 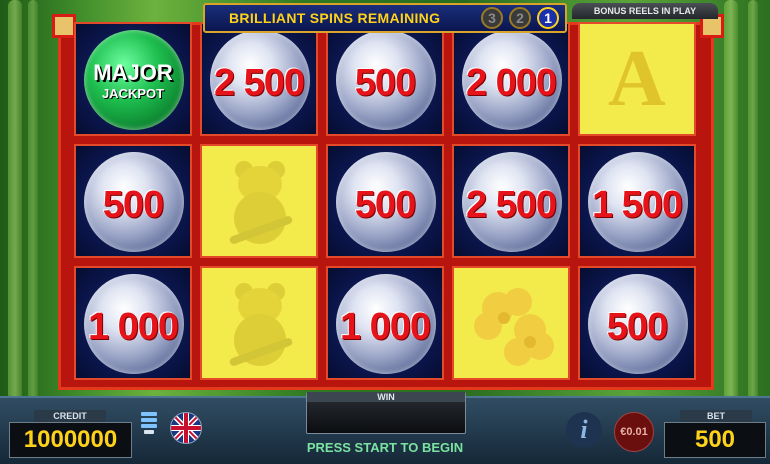 What do you see at coordinates (385, 447) in the screenshot?
I see `press-start-prompt: PRESS START TO BEGIN` at bounding box center [385, 447].